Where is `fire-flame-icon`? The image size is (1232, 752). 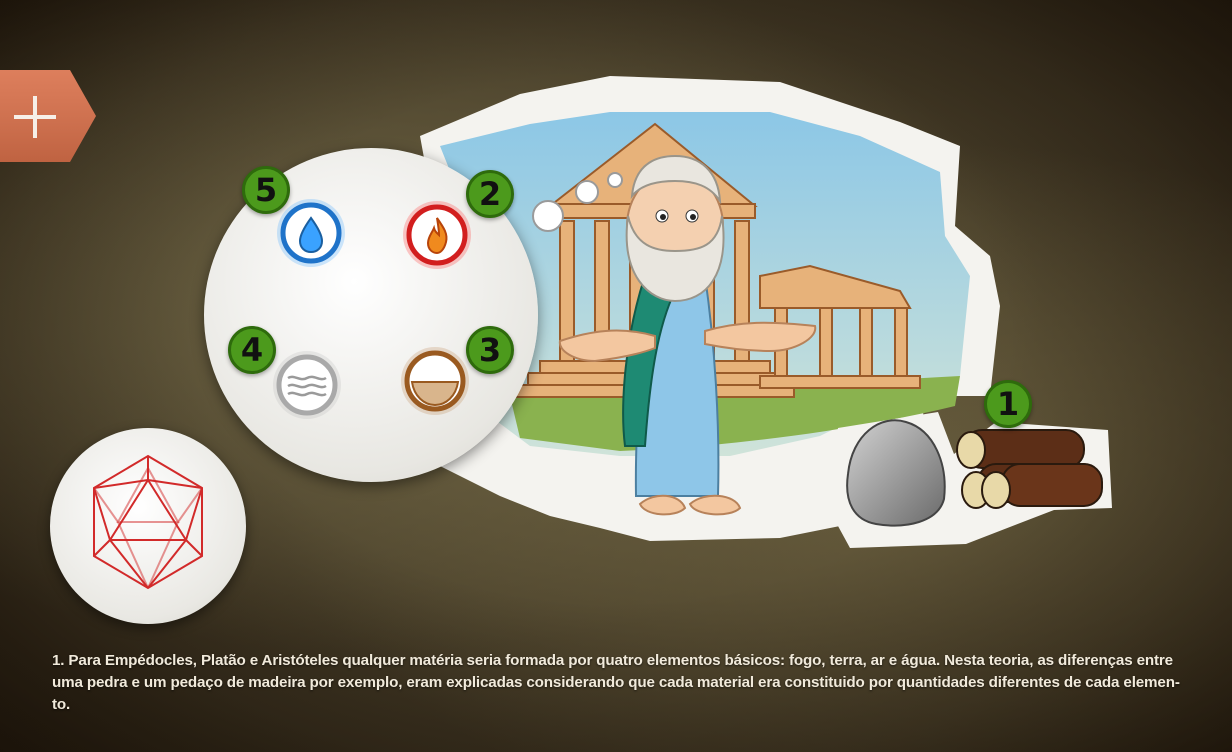 fire-flame-icon is located at coordinates (437, 235).